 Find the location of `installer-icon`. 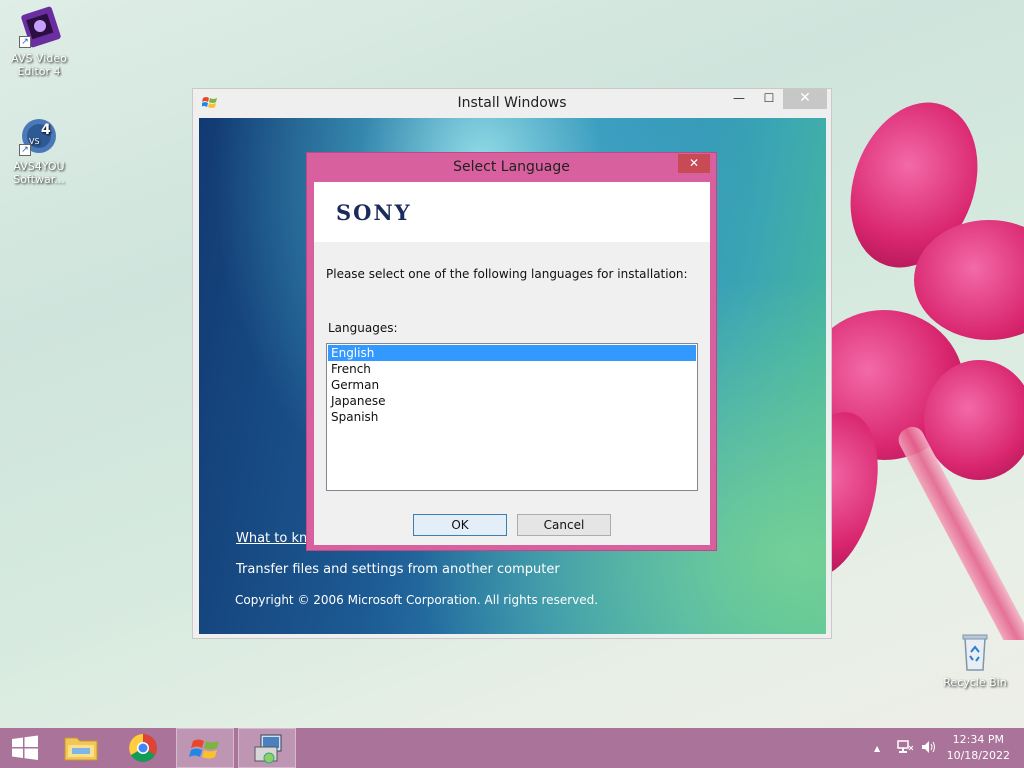

installer-icon is located at coordinates (268, 749).